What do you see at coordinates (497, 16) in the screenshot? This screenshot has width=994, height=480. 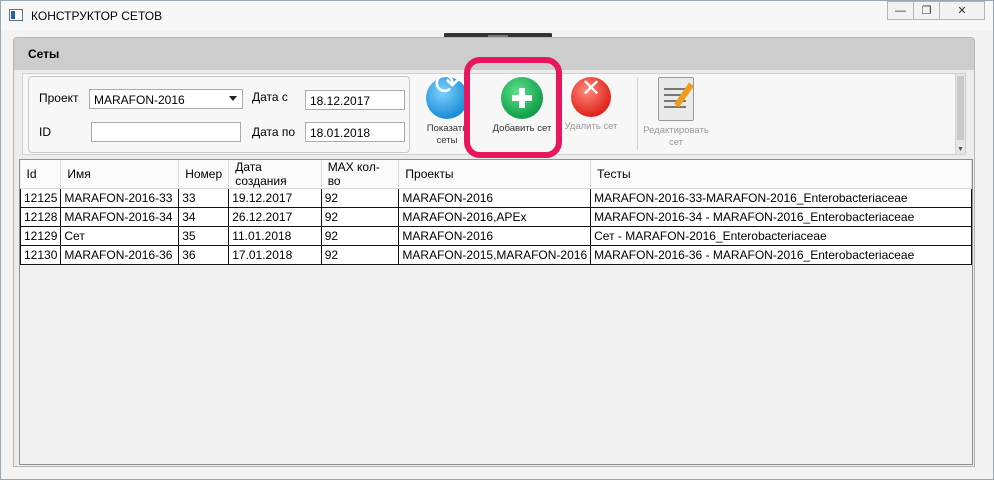 I see `title-bar: КОНСТРУКТОР СЕТОВ — ❐ ✕` at bounding box center [497, 16].